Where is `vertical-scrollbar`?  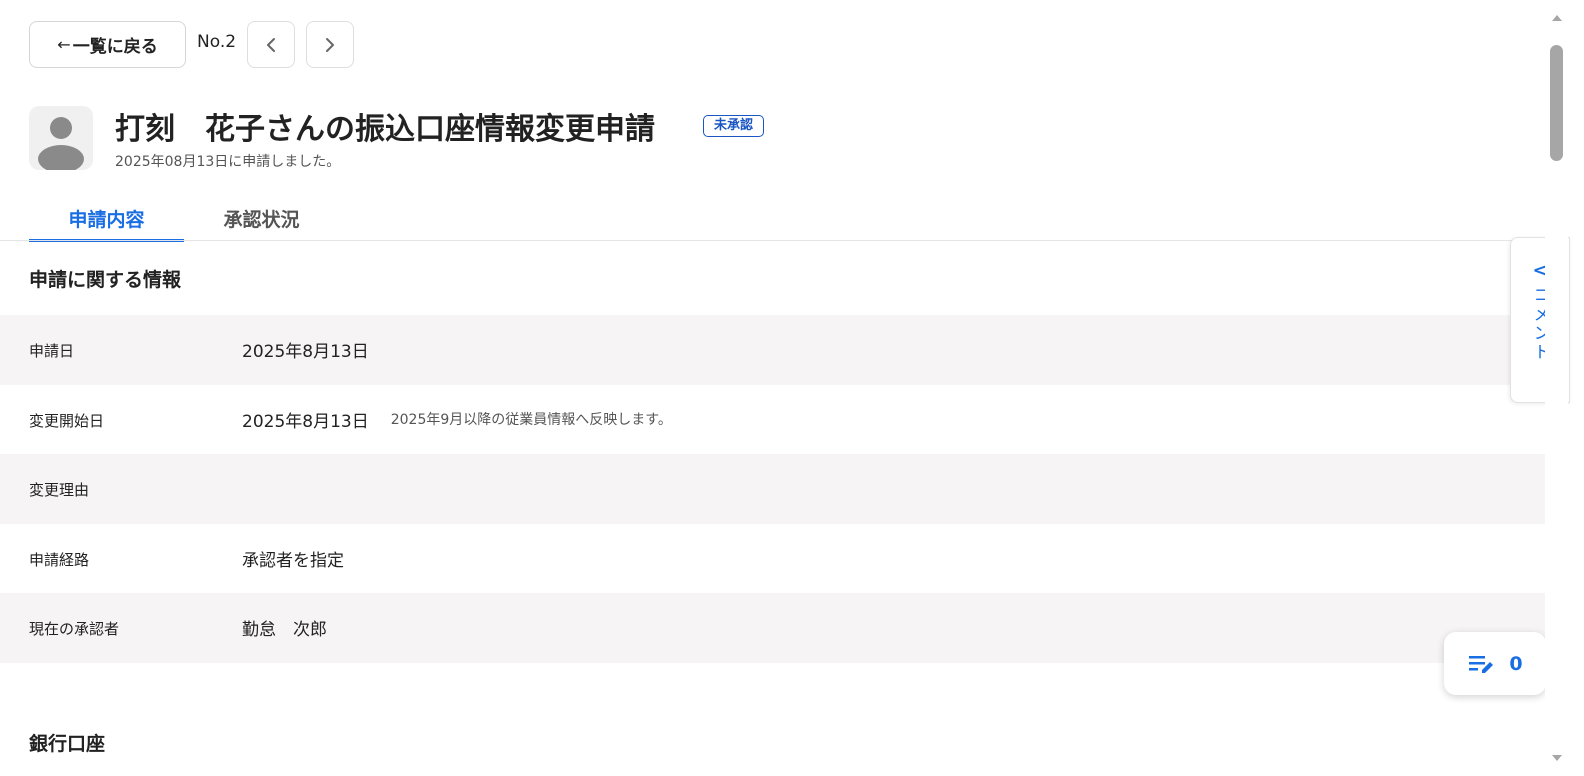 vertical-scrollbar is located at coordinates (1556, 388).